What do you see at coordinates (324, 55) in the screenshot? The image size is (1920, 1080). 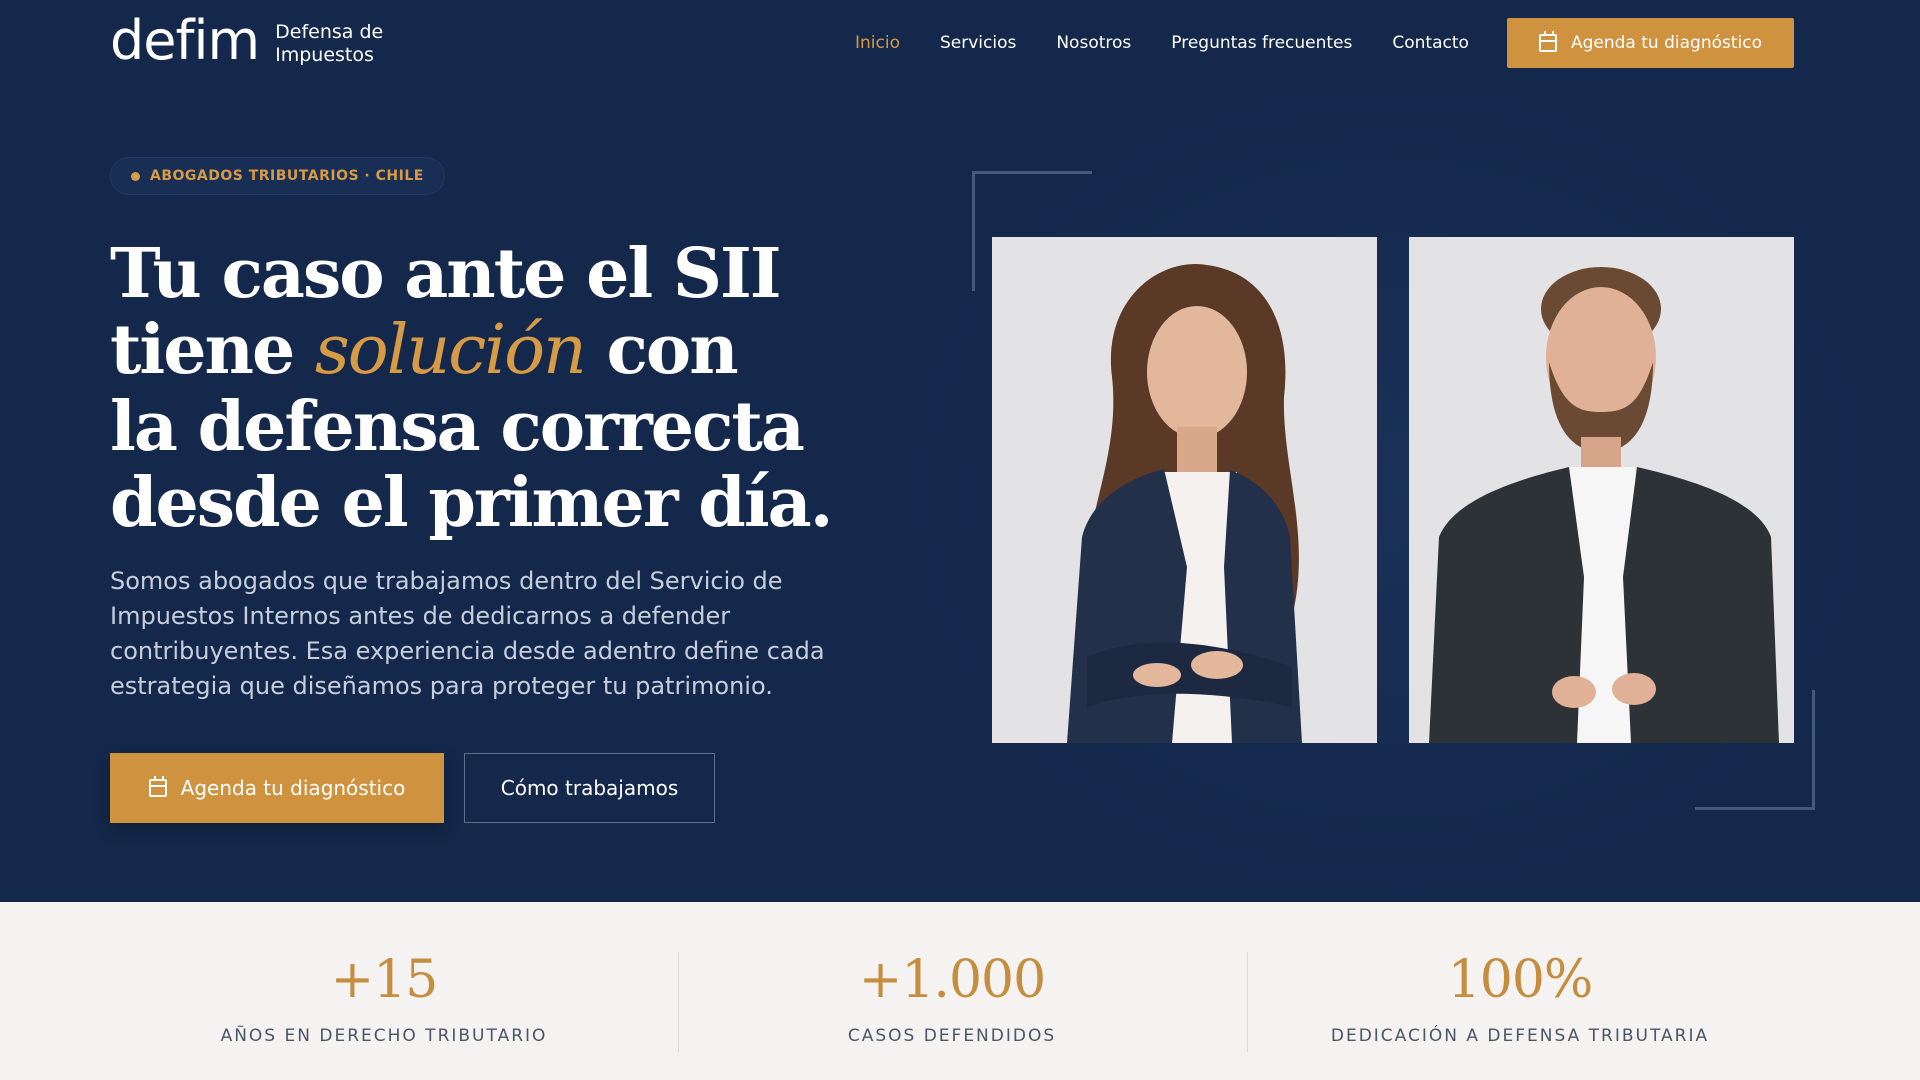 I see `logo-tagline-line2: Impuestos` at bounding box center [324, 55].